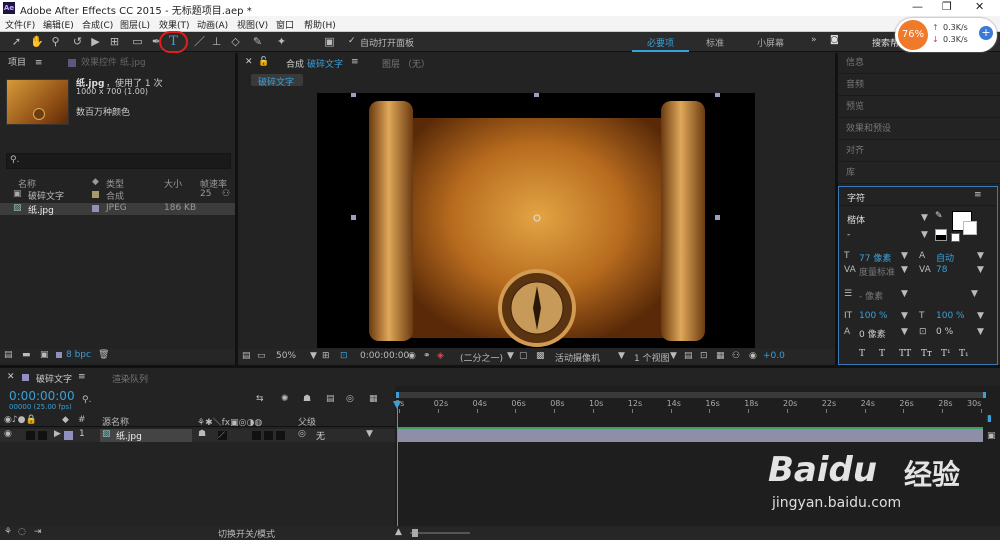 The image size is (1000, 540). What do you see at coordinates (944, 332) in the screenshot?
I see `tsume-value: 0 %` at bounding box center [944, 332].